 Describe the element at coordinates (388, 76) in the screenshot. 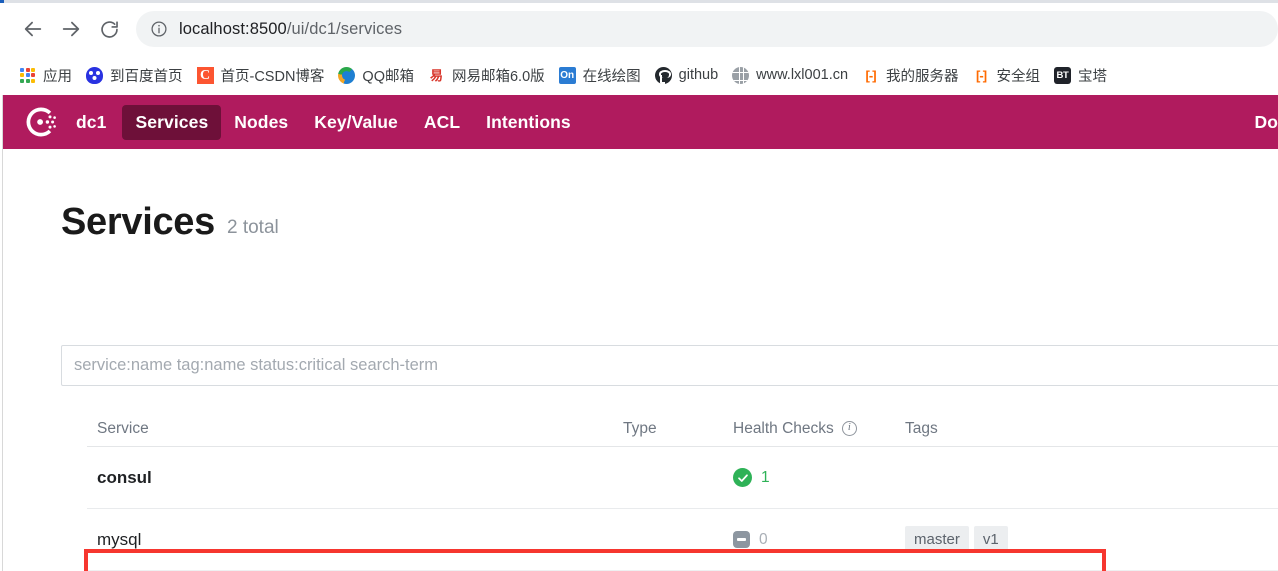

I see `bookmark-label: QQ邮箱` at that location.